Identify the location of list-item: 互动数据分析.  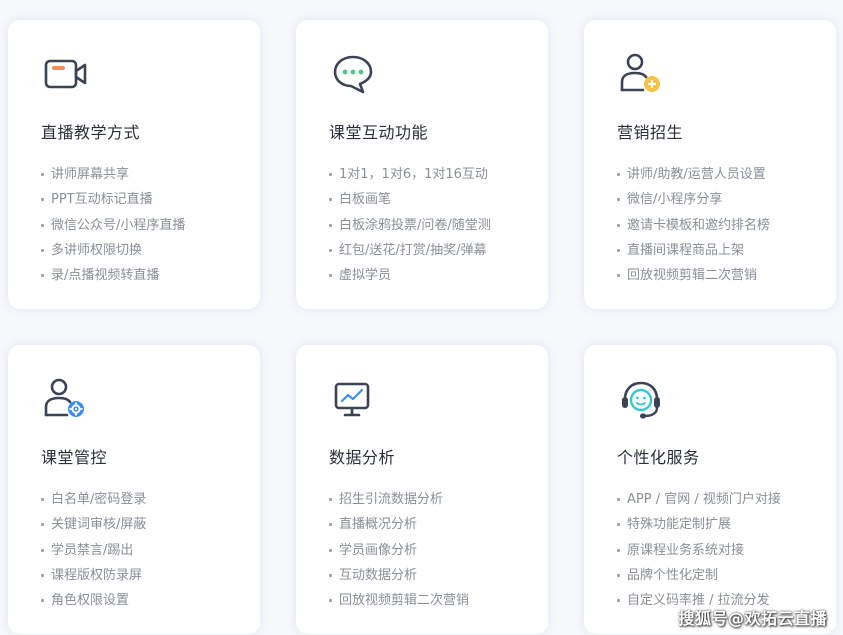
(428, 575).